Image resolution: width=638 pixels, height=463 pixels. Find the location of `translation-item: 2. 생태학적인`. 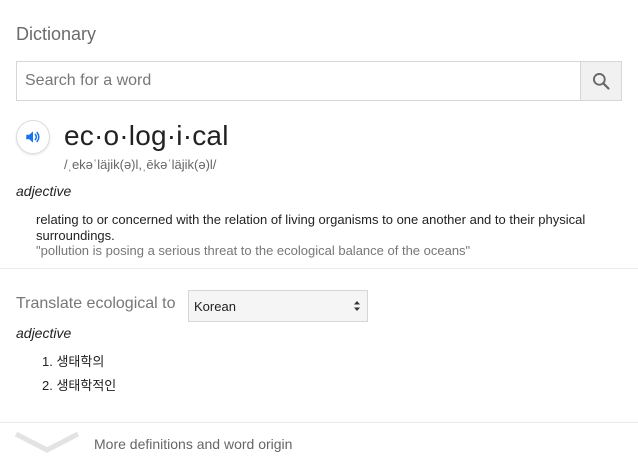

translation-item: 2. 생태학적인 is located at coordinates (79, 385).